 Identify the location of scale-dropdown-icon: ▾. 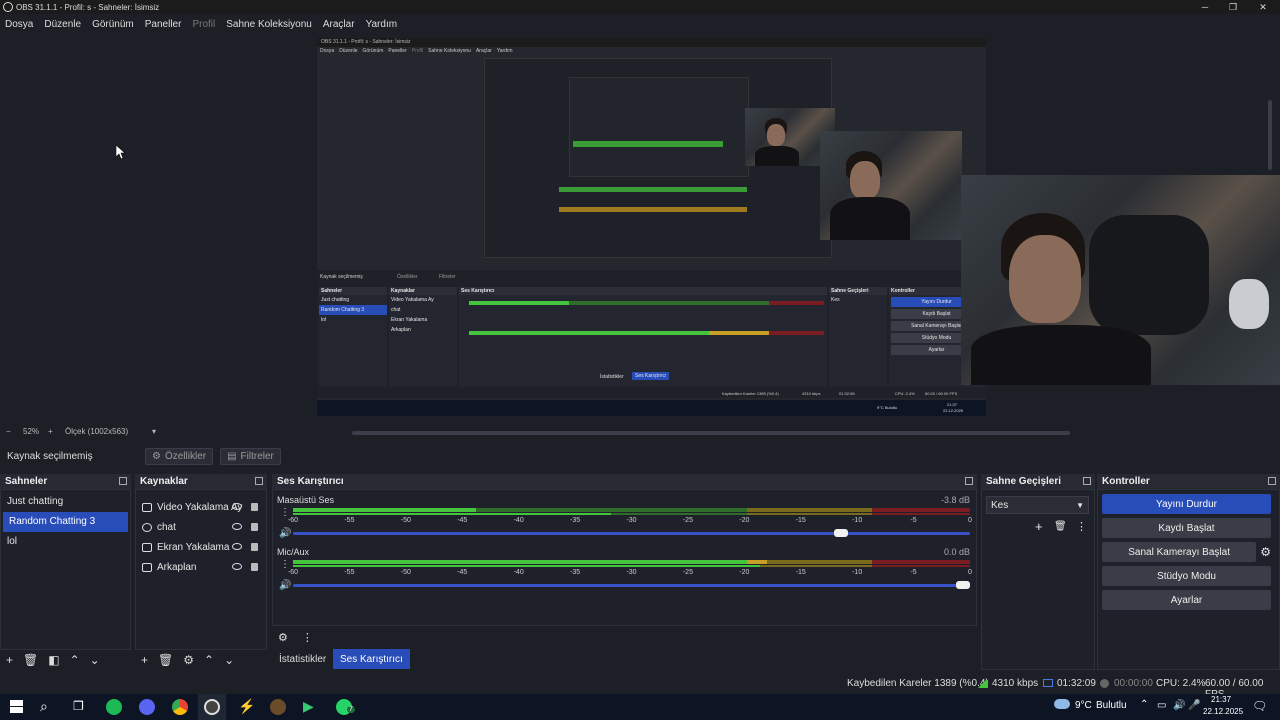
(154, 431).